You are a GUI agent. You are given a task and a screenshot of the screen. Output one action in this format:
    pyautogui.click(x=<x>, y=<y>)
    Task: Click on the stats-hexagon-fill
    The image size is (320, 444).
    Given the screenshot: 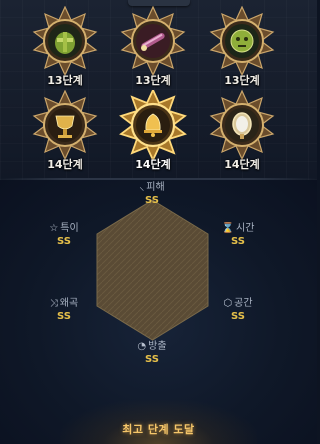 What is the action you would take?
    pyautogui.click(x=152, y=270)
    